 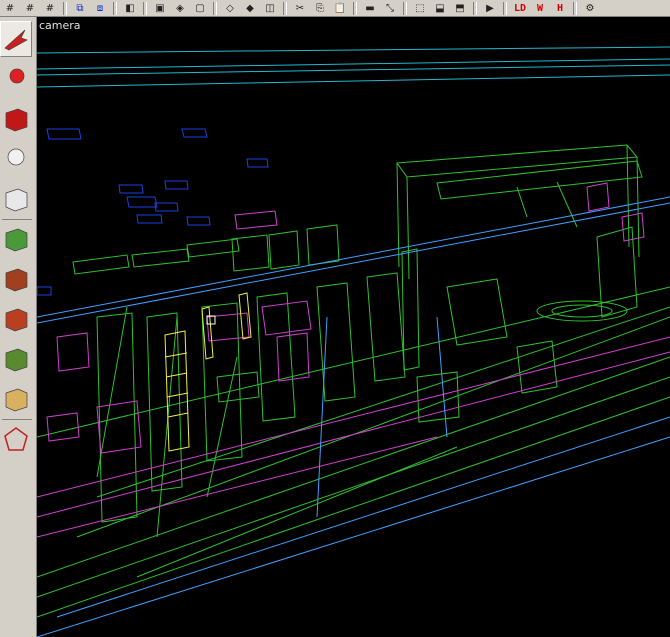 I want to click on paste-icon: 📋, so click(x=340, y=8).